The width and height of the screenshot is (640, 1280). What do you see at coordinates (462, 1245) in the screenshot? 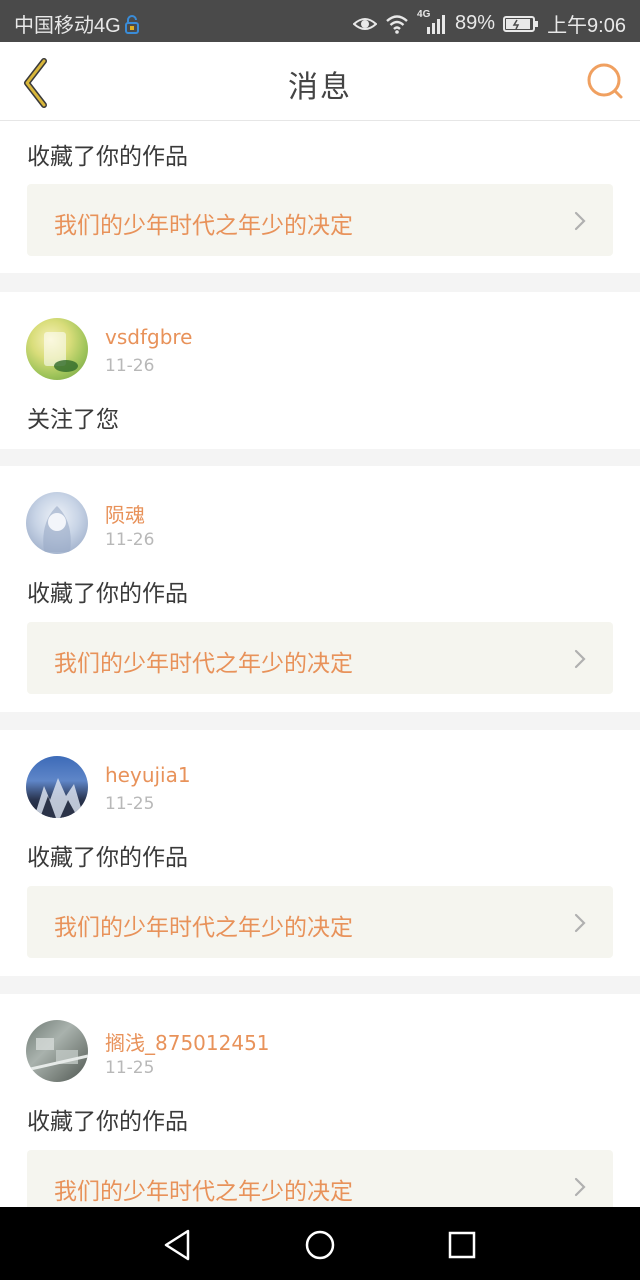
I see `recents-square-icon` at bounding box center [462, 1245].